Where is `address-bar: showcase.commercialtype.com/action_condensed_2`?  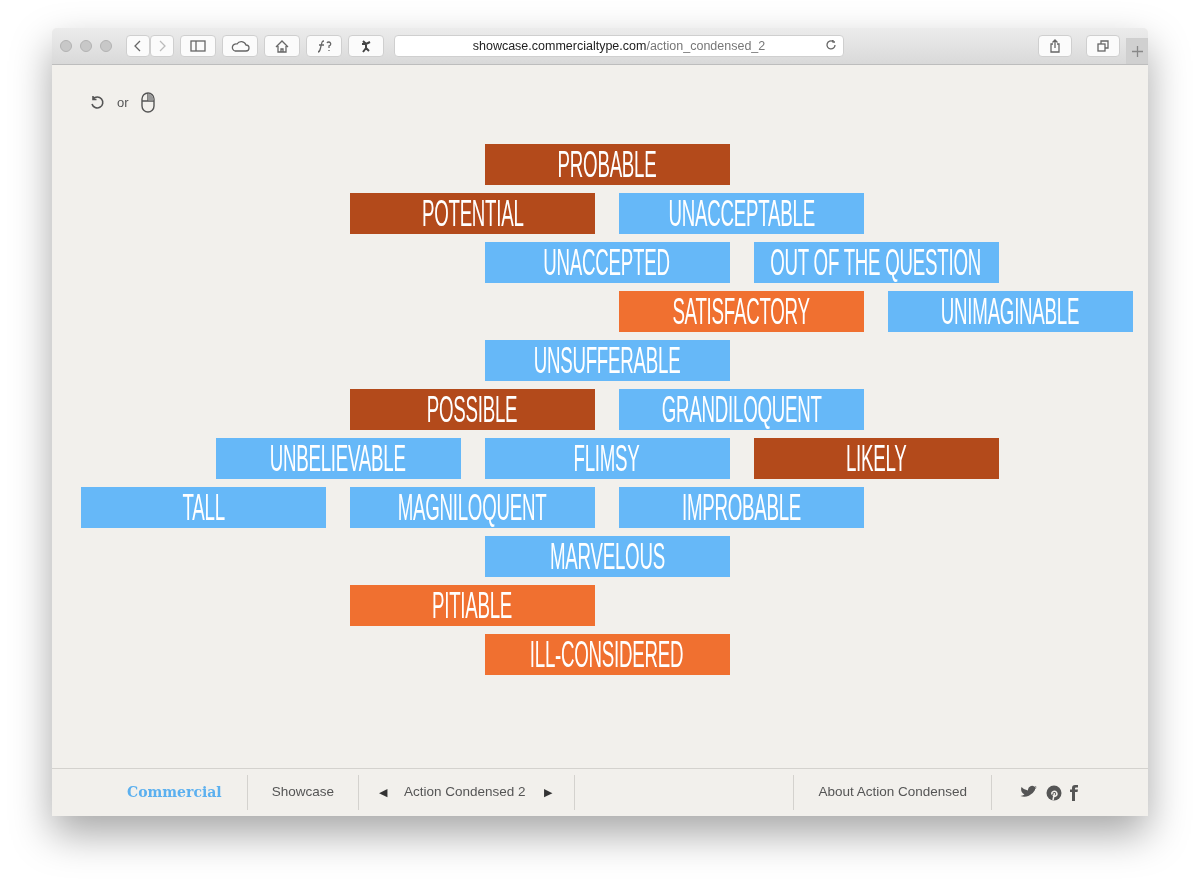
address-bar: showcase.commercialtype.com/action_condensed_2 is located at coordinates (619, 46).